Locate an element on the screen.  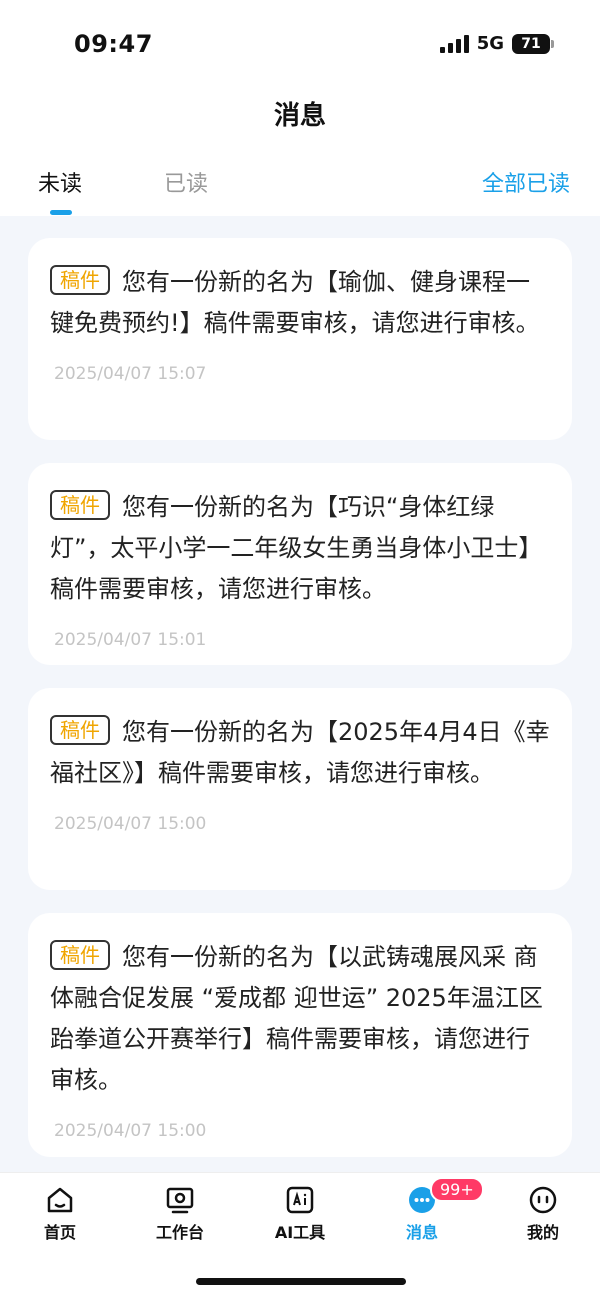
status-time: 09:47 is located at coordinates (113, 44).